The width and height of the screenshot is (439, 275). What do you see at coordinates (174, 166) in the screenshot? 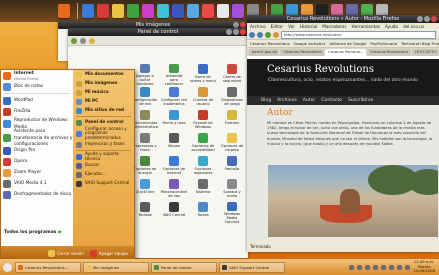
I see `control-panel-item: Opciones de Internet` at bounding box center [174, 166].